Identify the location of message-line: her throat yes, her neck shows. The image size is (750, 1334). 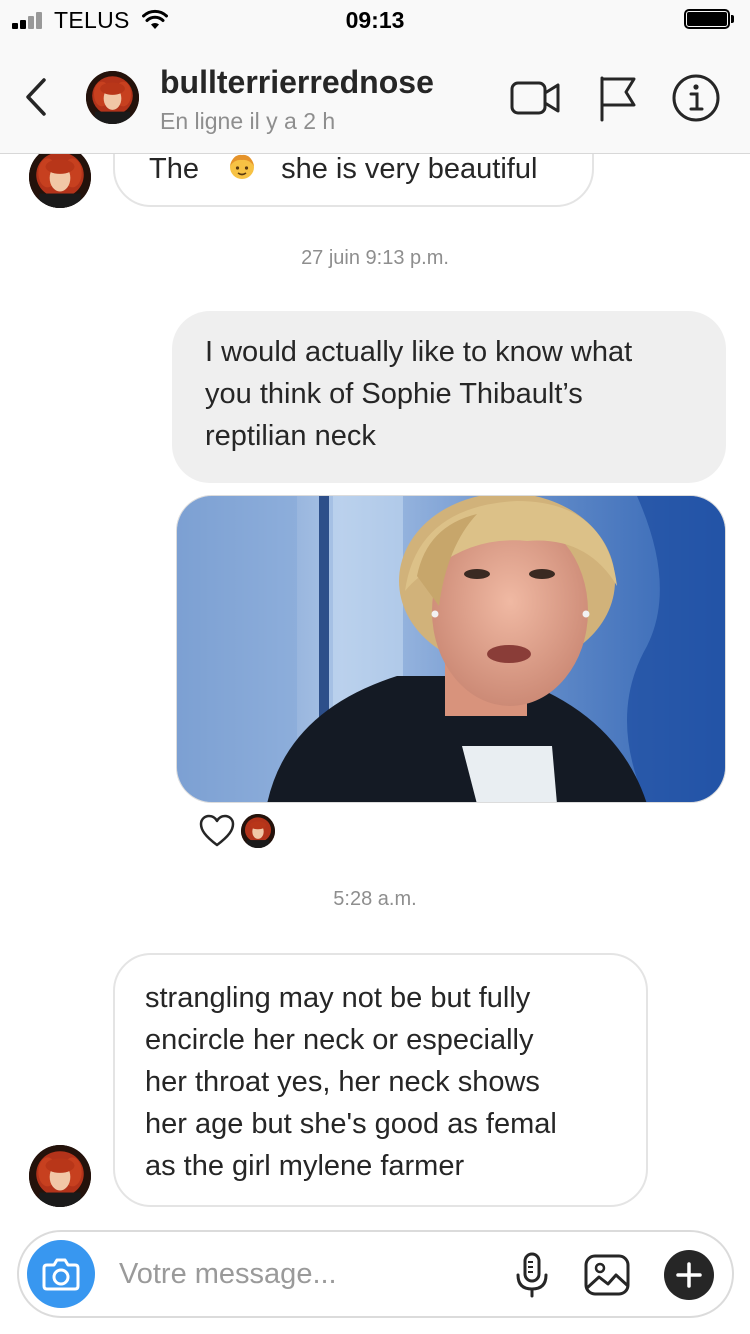
(342, 1082).